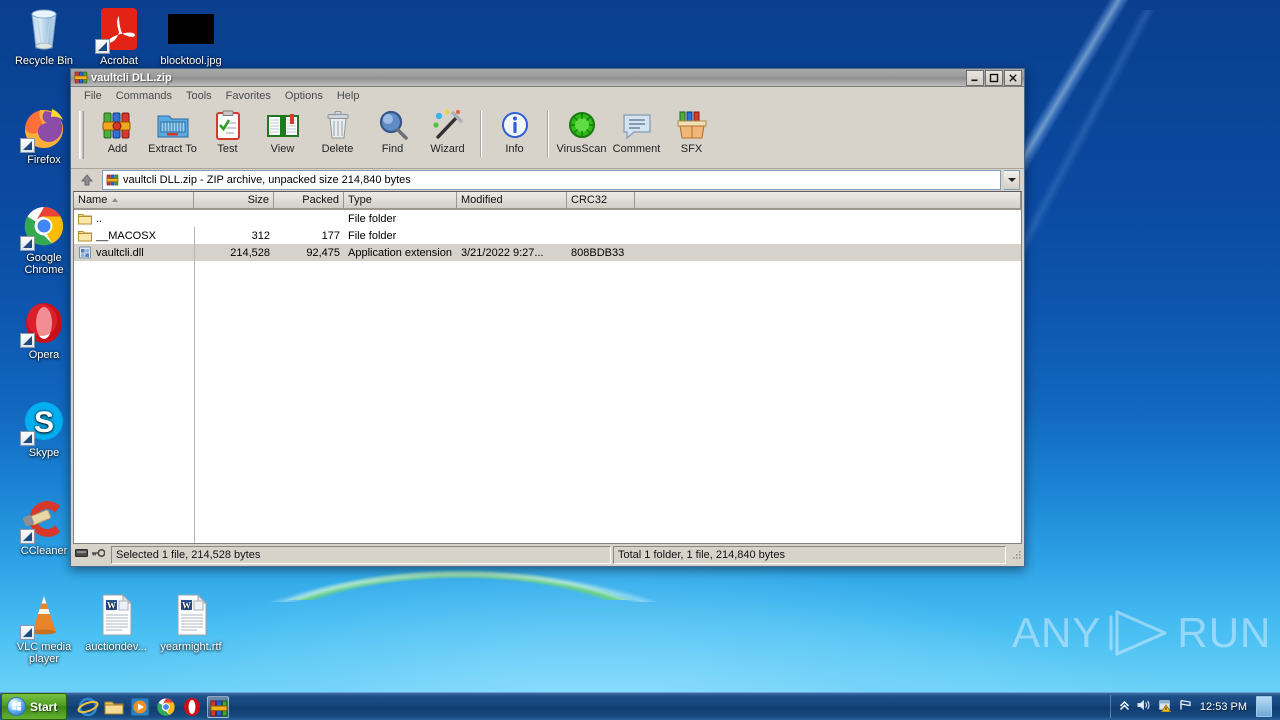 The image size is (1280, 720). What do you see at coordinates (547, 218) in the screenshot?
I see `table-row: .. File folder` at bounding box center [547, 218].